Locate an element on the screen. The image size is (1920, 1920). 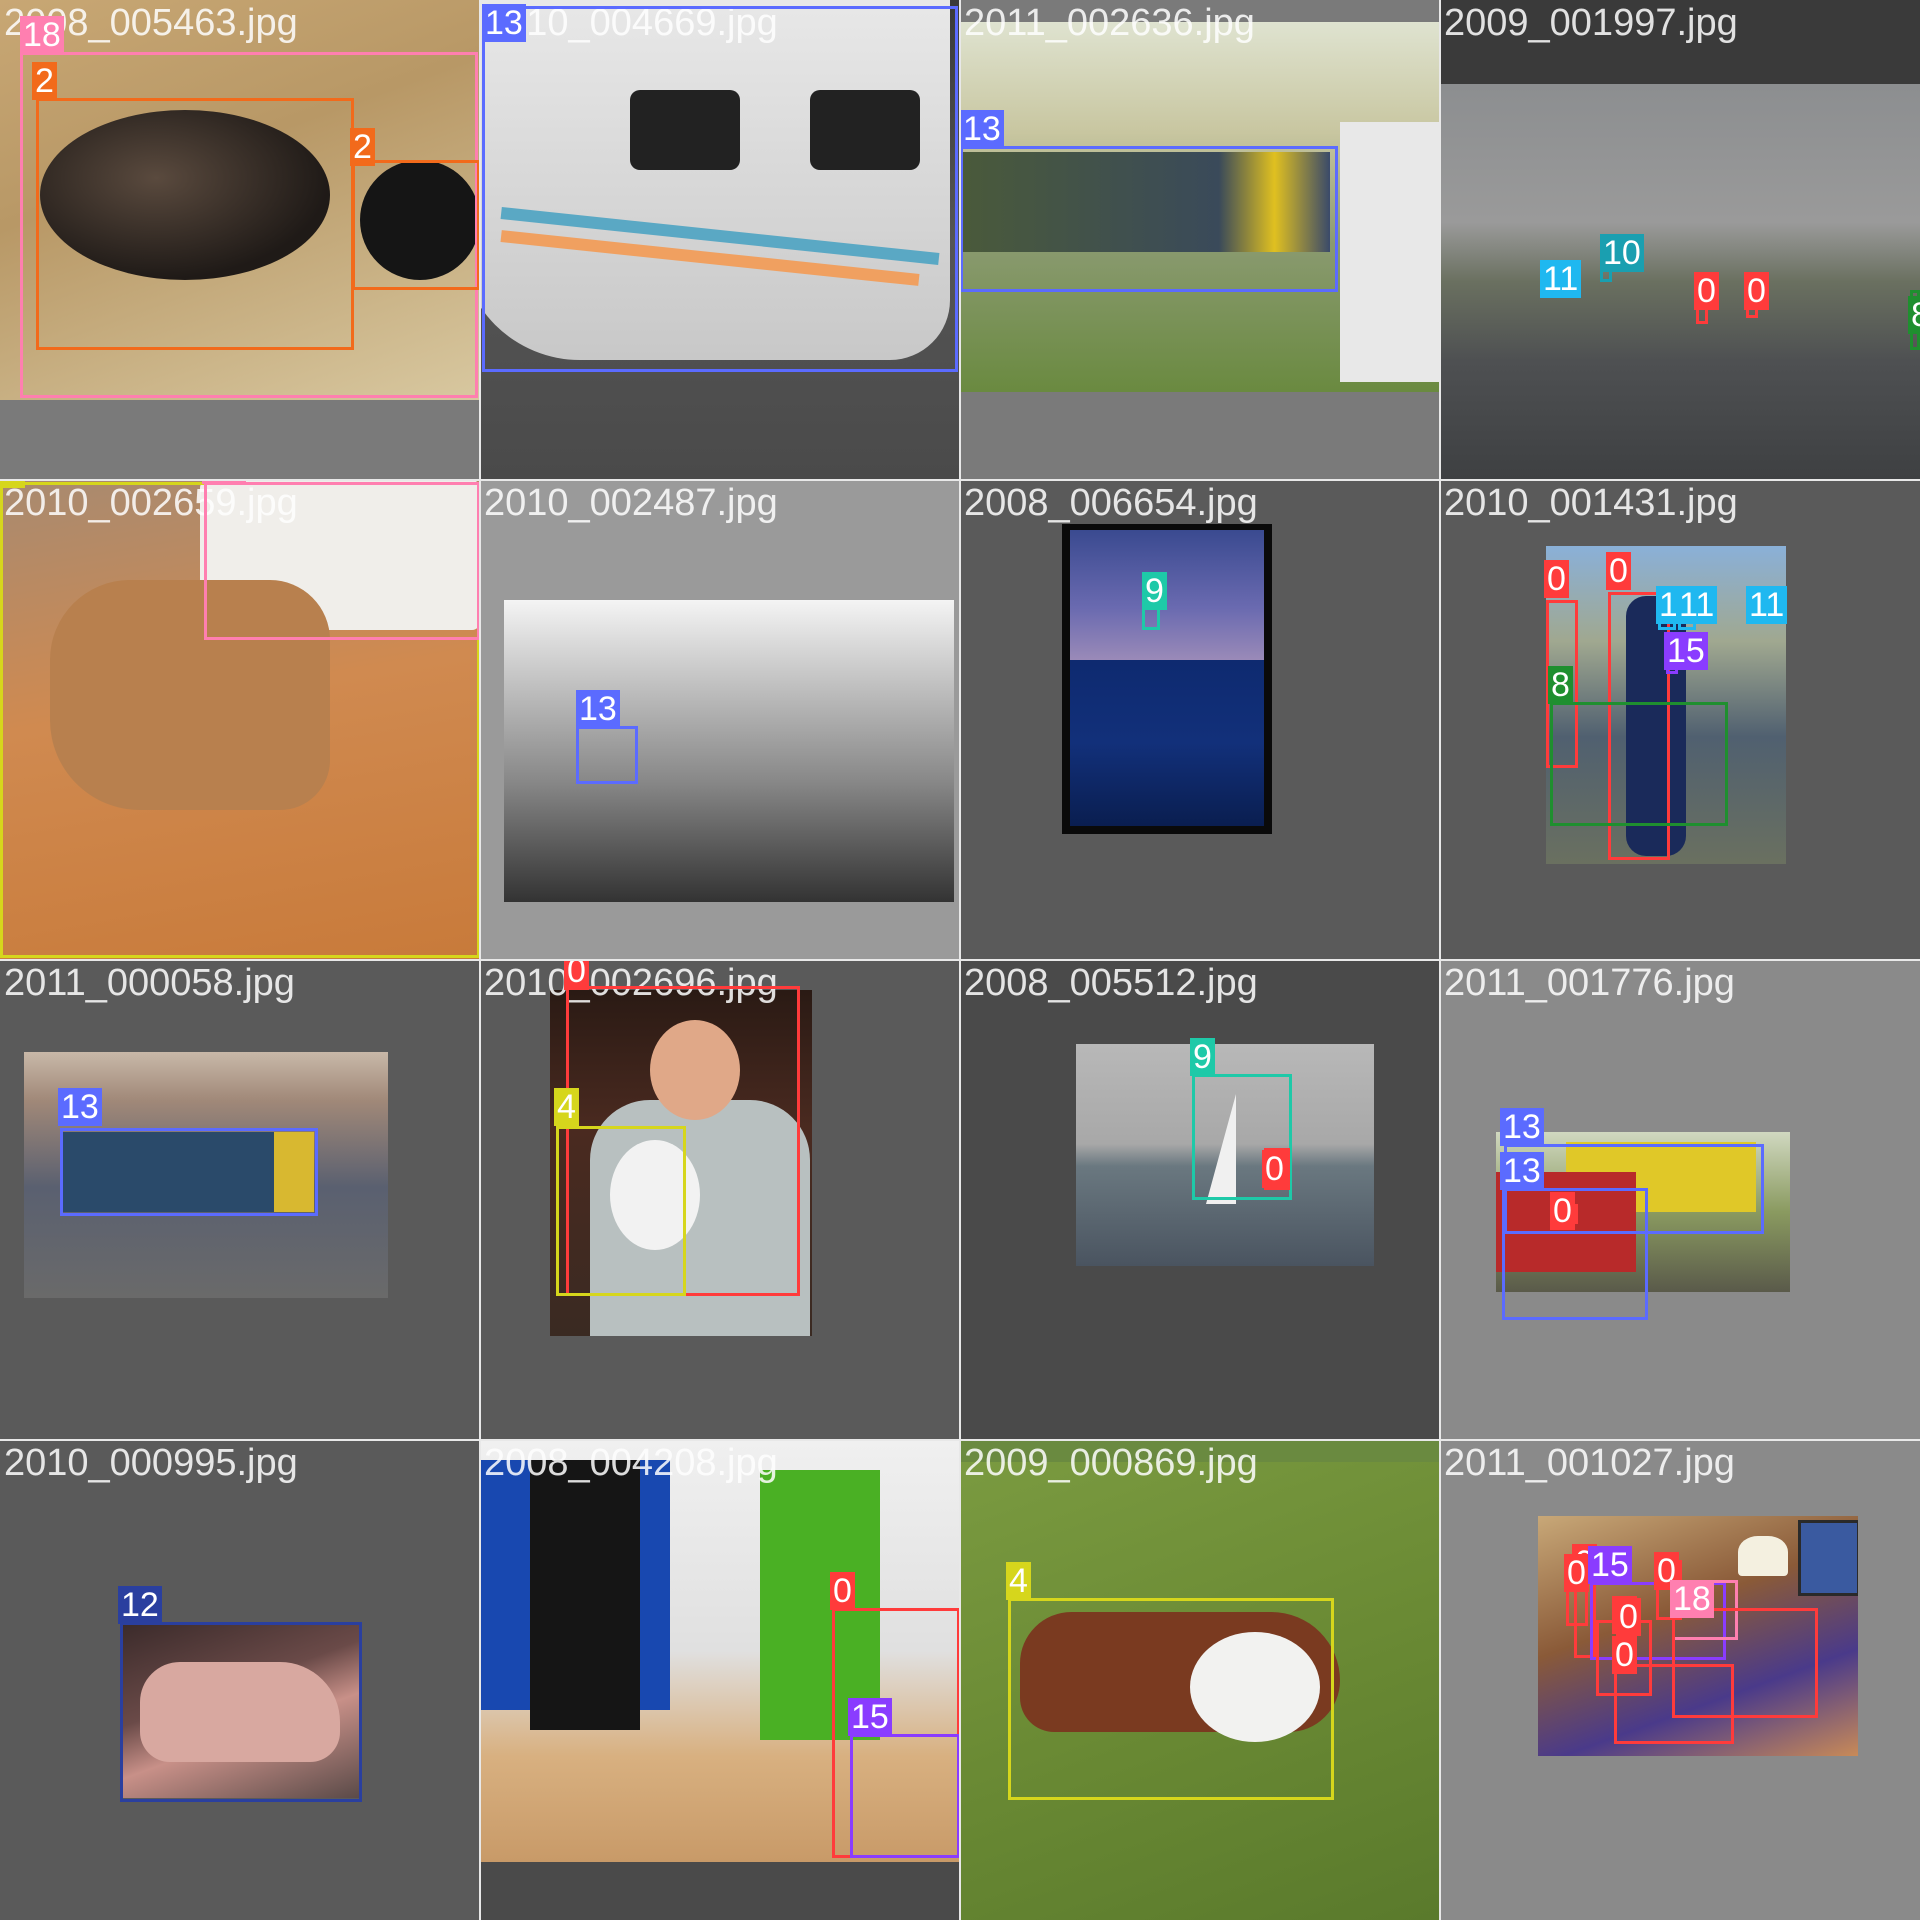
photo-metro-station-bw is located at coordinates (729, 751).